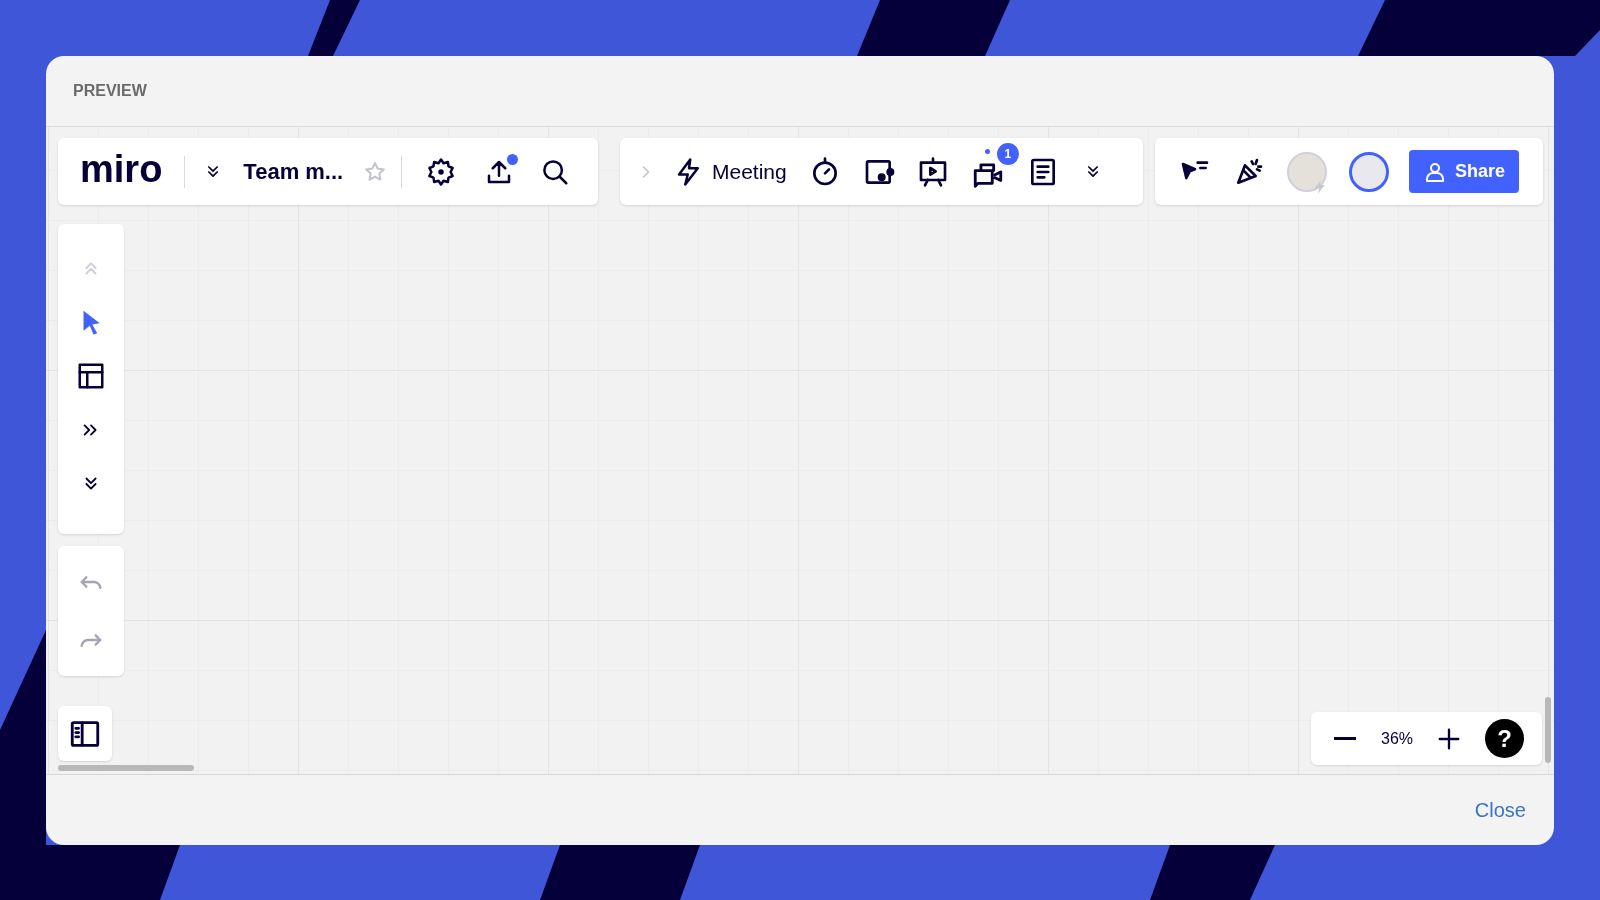 The width and height of the screenshot is (1600, 900). I want to click on help-button: ?, so click(1504, 738).